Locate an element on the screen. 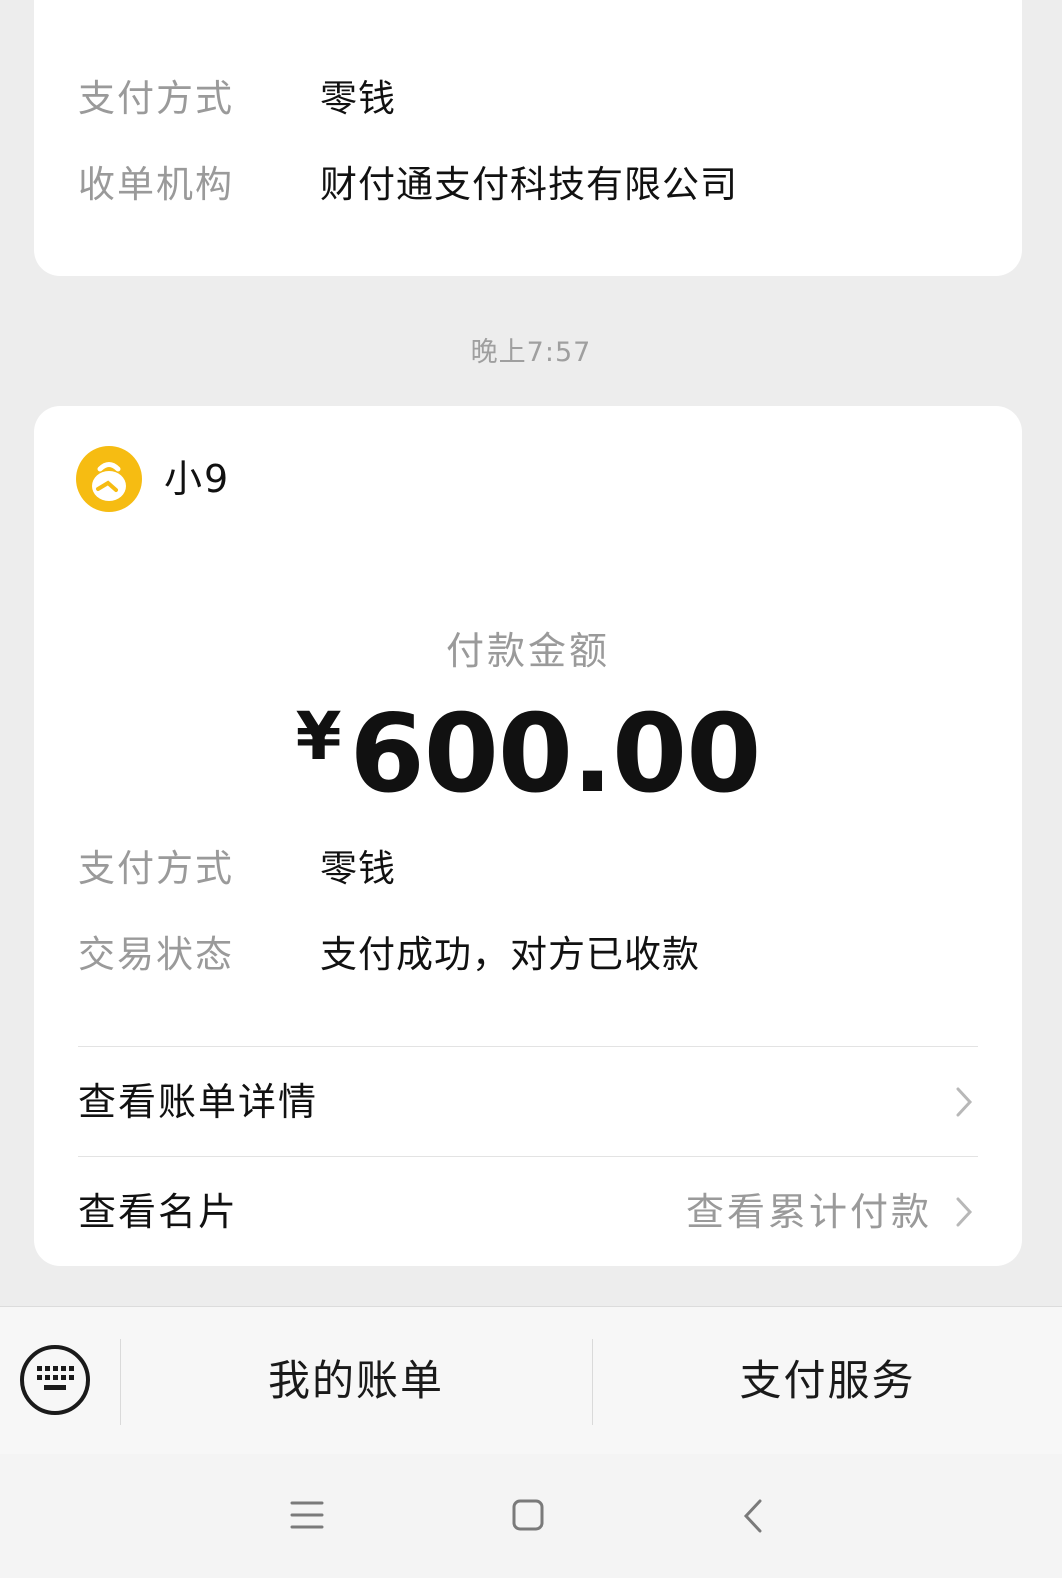 The height and width of the screenshot is (1578, 1062). amount-value: 600.00 is located at coordinates (555, 754).